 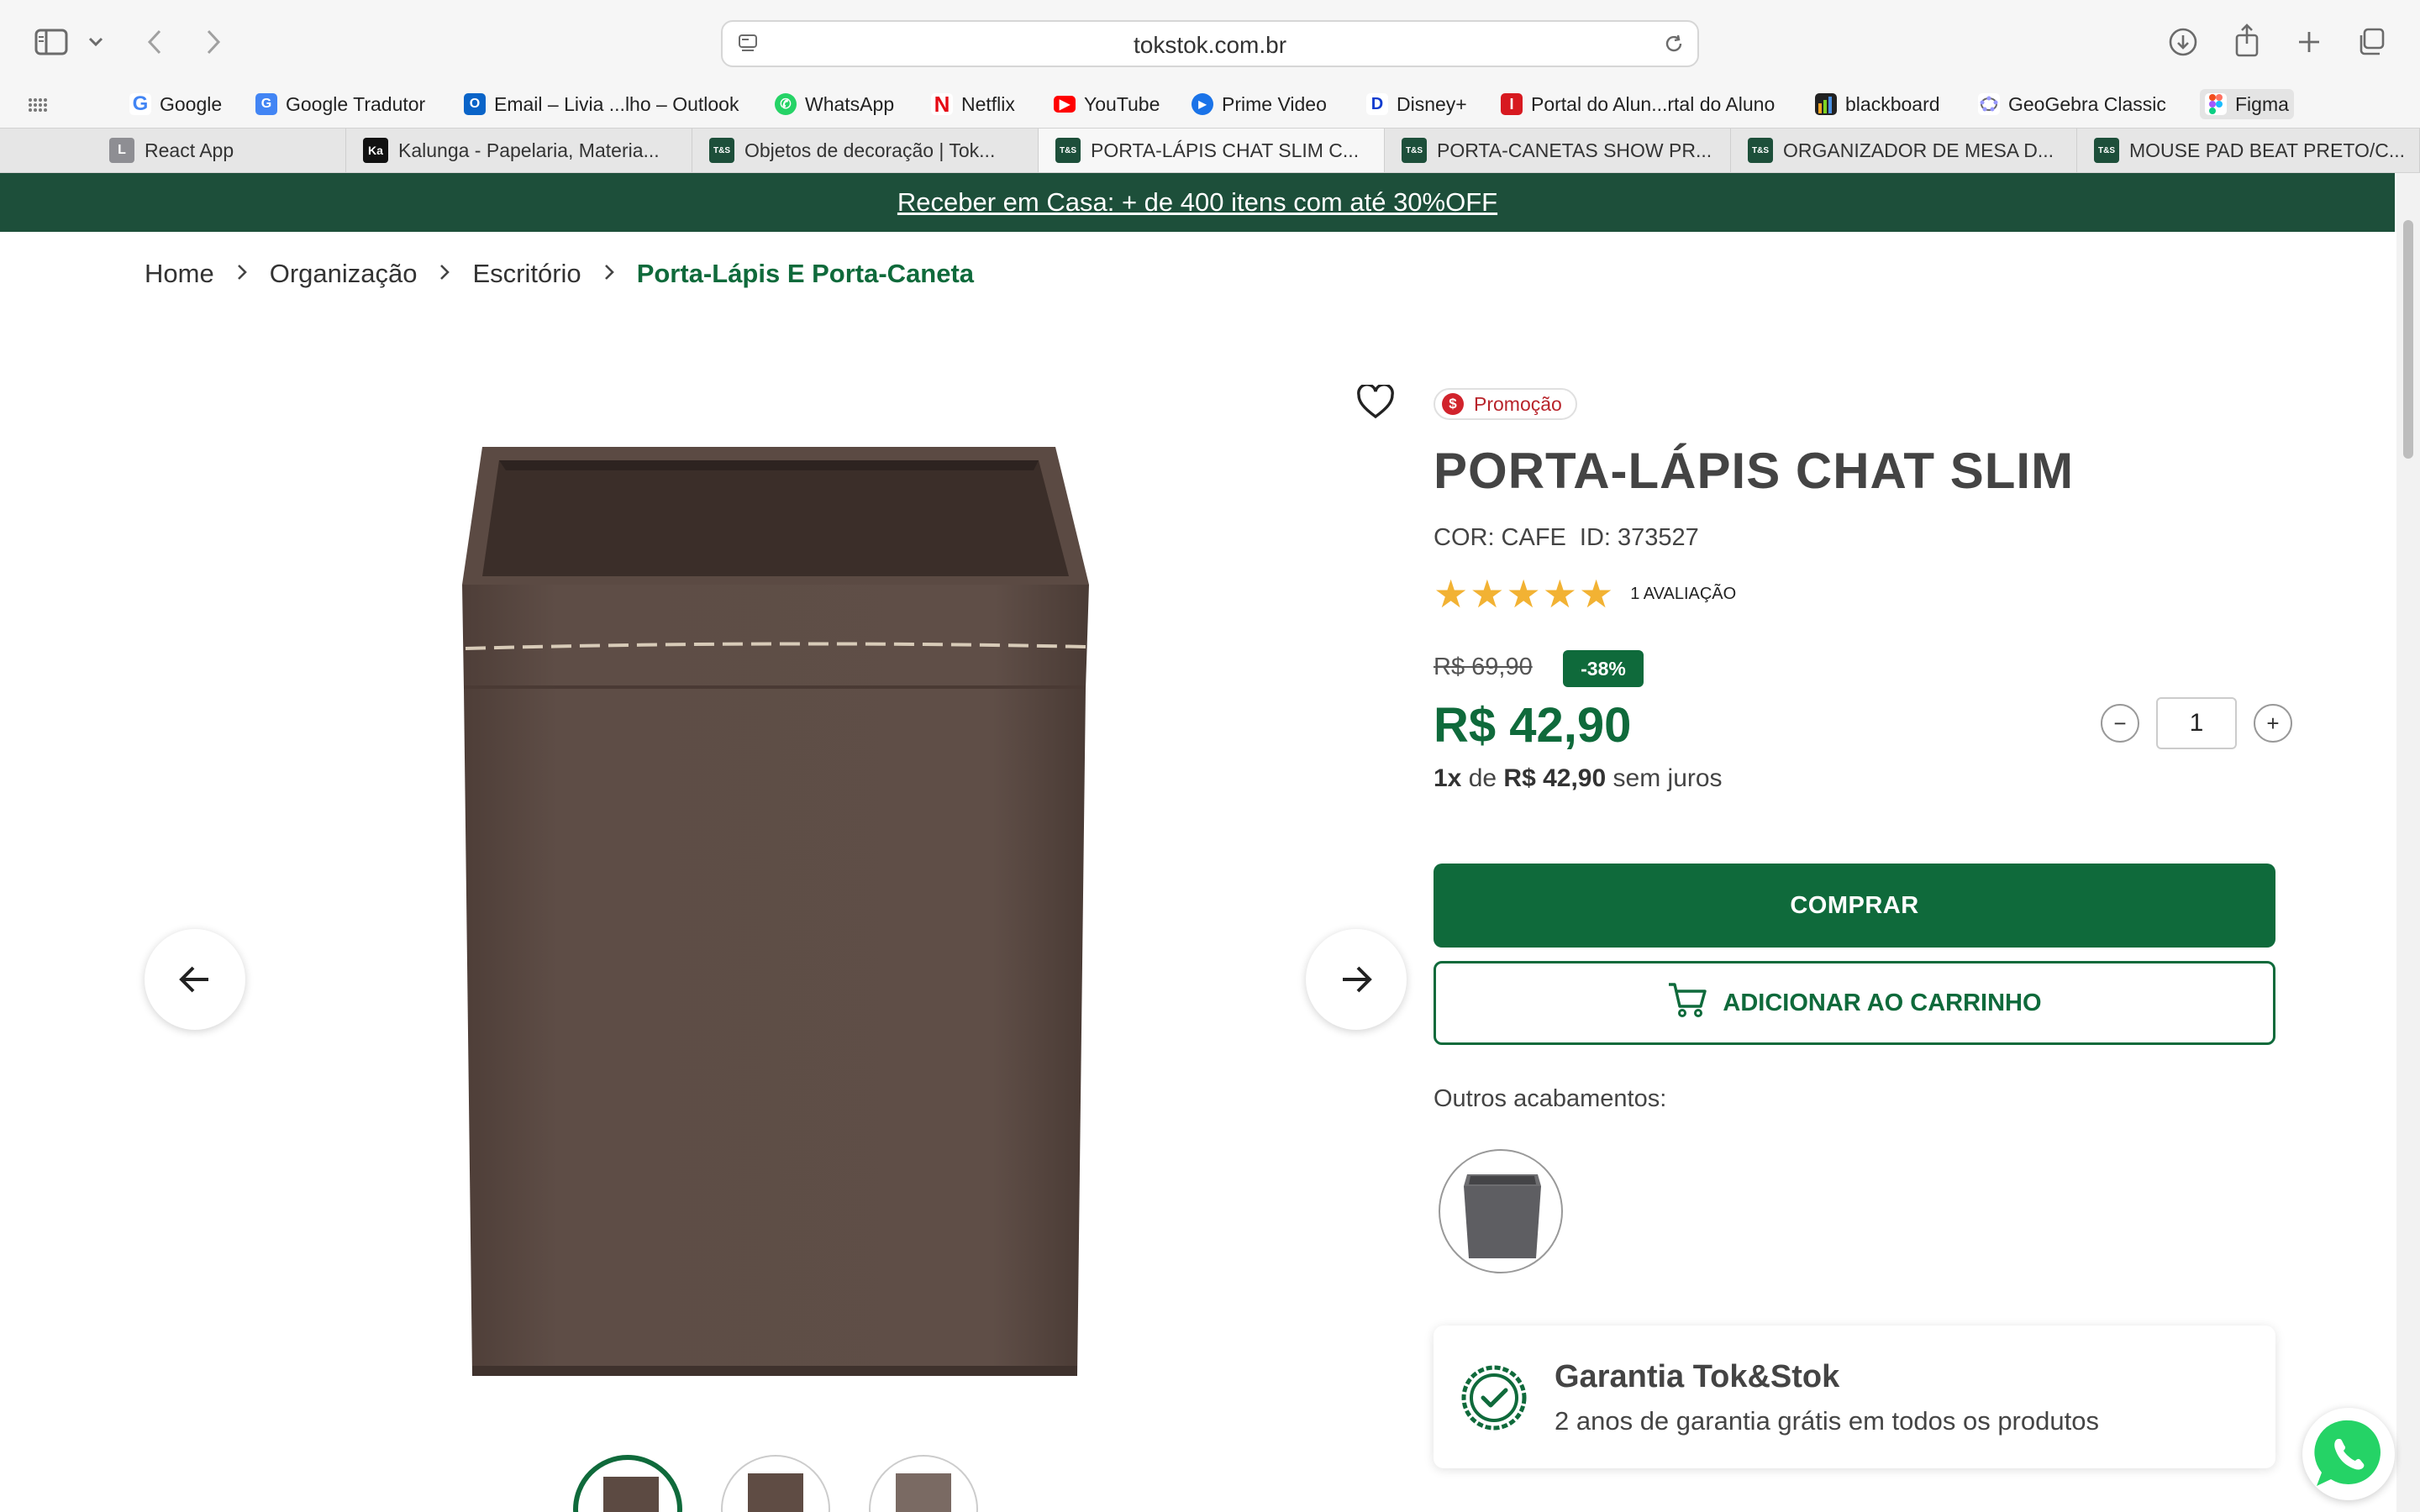 I want to click on bookmark-figma: Figma, so click(x=2247, y=104).